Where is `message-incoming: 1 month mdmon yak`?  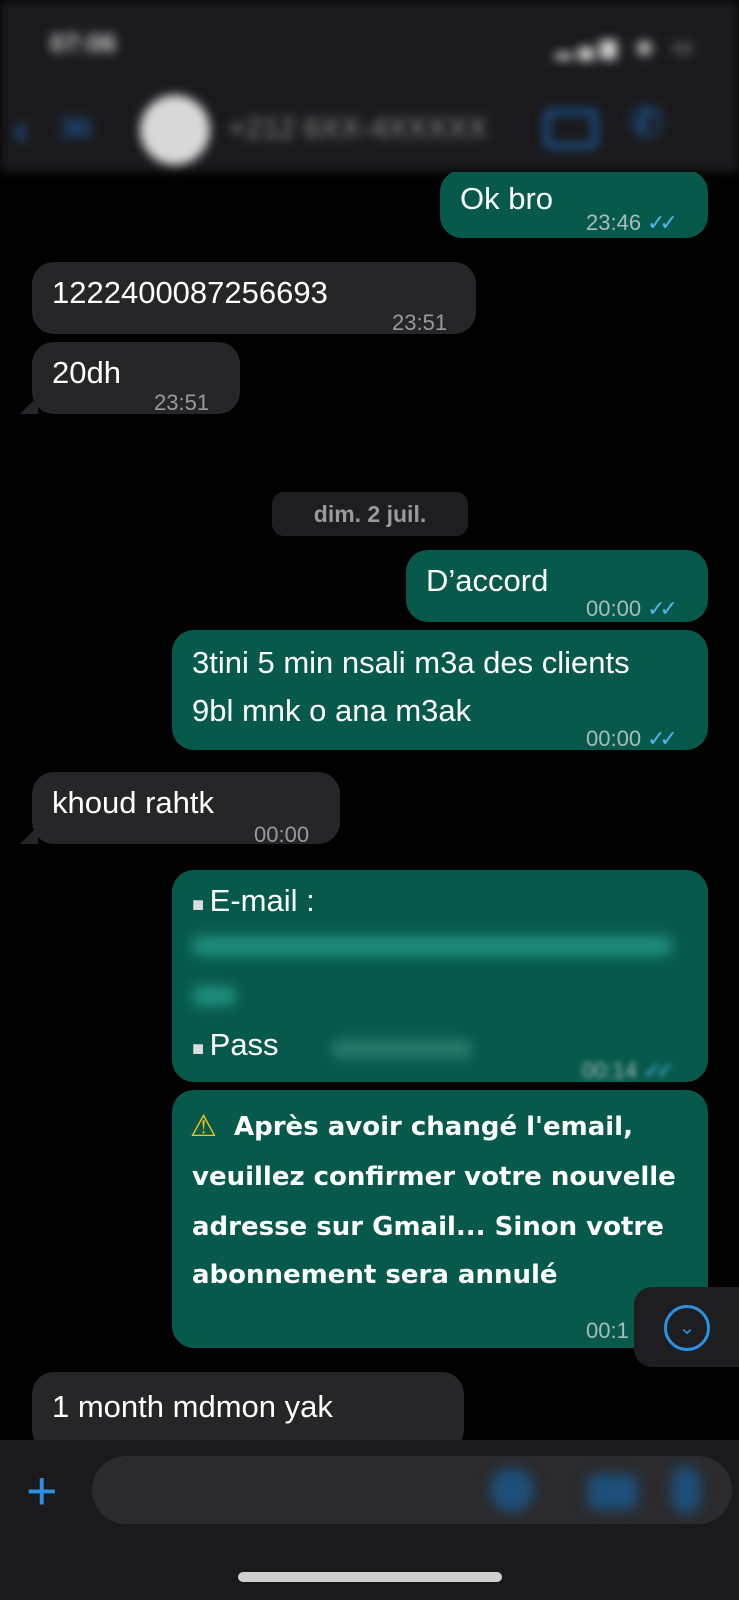
message-incoming: 1 month mdmon yak is located at coordinates (248, 1406).